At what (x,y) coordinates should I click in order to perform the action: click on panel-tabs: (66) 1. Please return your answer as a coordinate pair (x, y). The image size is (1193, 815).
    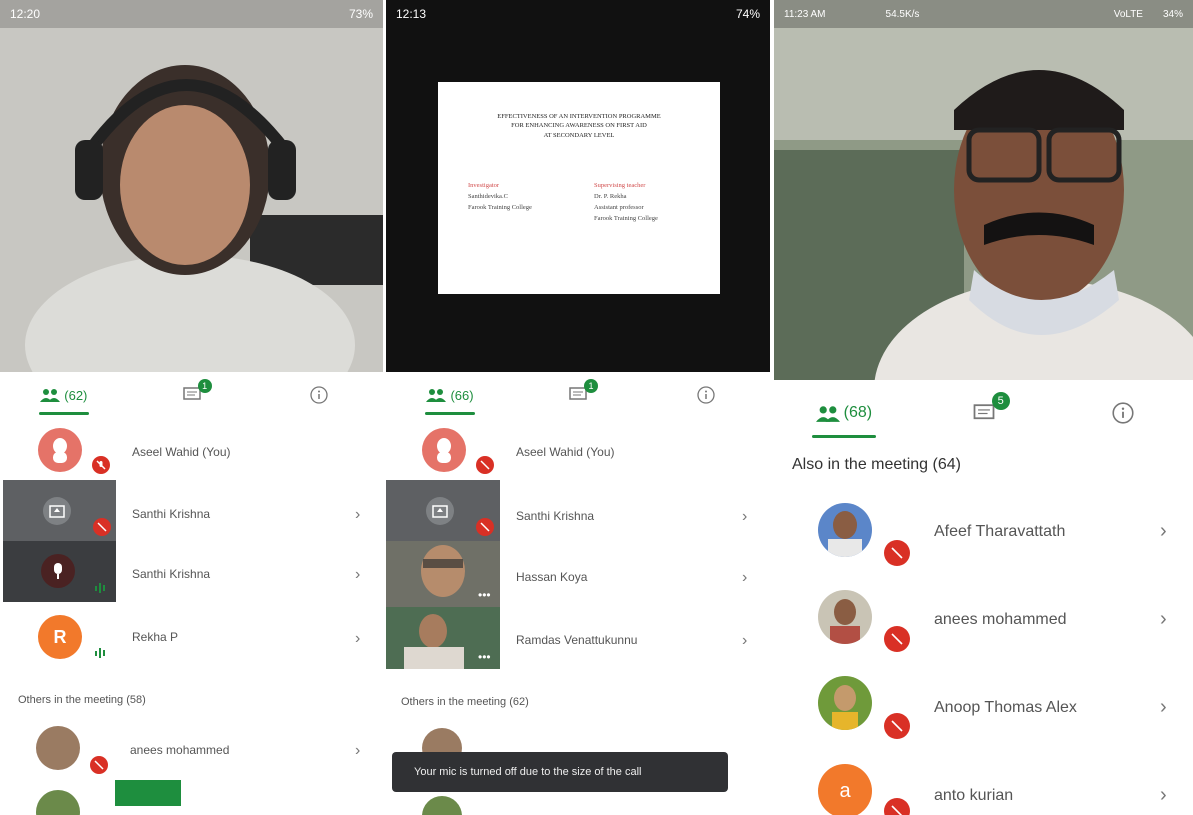
    Looking at the image, I should click on (578, 395).